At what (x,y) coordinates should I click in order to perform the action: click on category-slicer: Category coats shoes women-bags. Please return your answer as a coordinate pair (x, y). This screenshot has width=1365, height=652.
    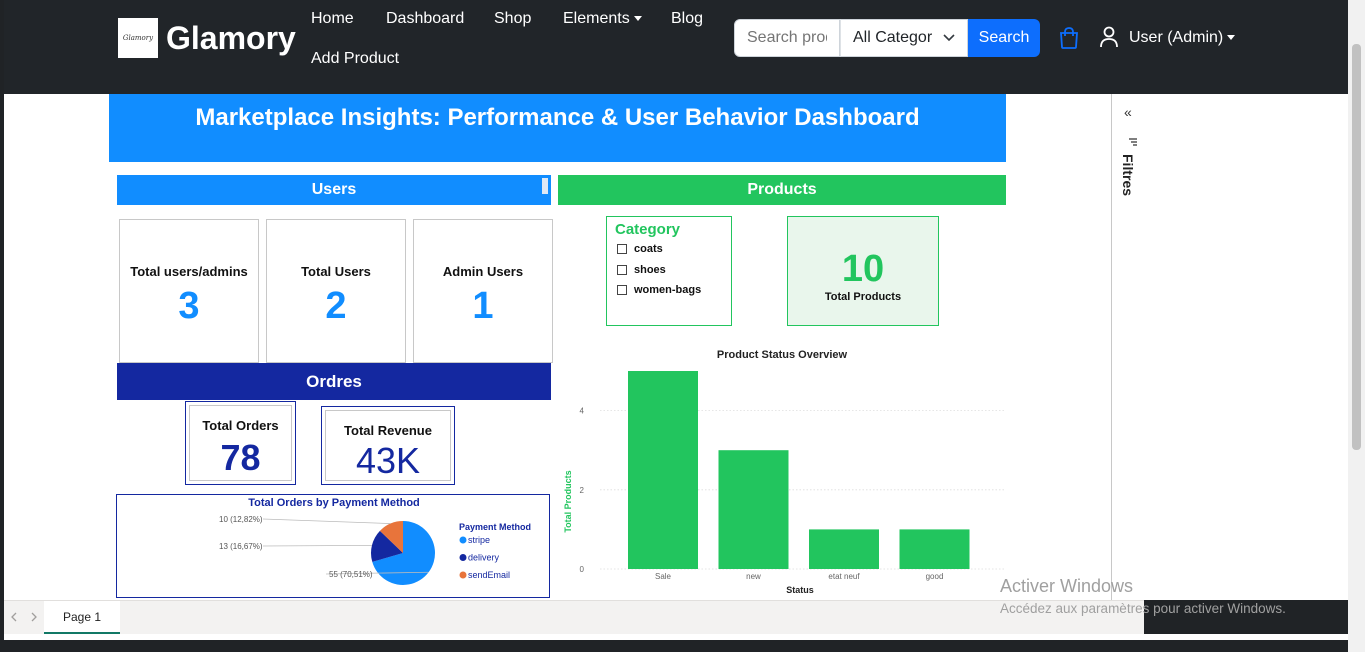
    Looking at the image, I should click on (669, 271).